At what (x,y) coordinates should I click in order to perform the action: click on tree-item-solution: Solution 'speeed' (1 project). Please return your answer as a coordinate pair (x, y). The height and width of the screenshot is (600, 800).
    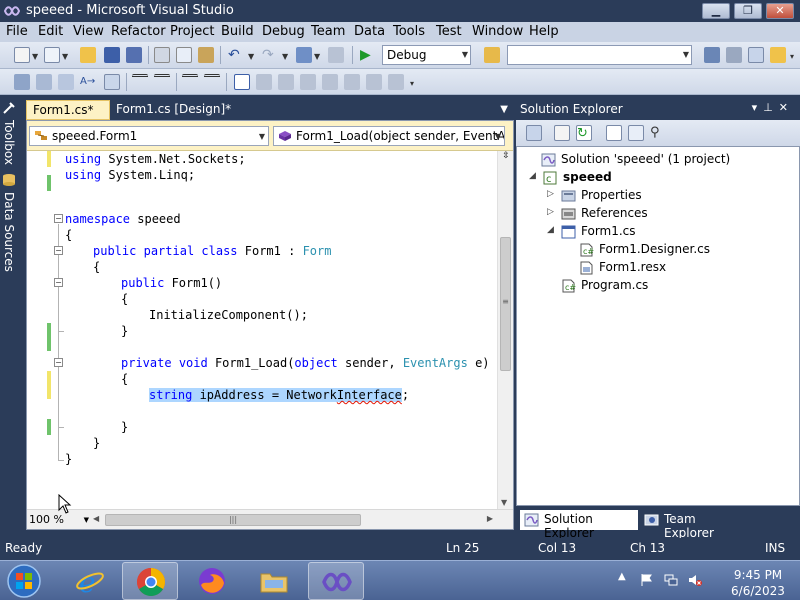
    Looking at the image, I should click on (657, 160).